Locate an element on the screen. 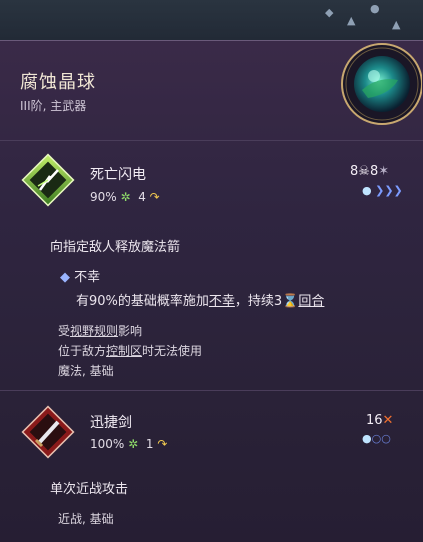  skill-2-cost-value: 16 is located at coordinates (374, 420).